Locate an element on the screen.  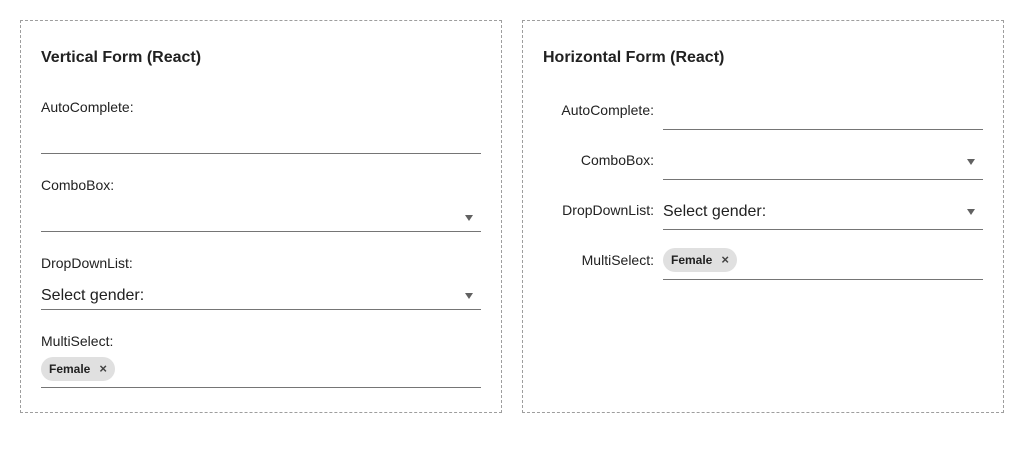
horizontal-combobox-field: ComboBox: is located at coordinates (763, 160).